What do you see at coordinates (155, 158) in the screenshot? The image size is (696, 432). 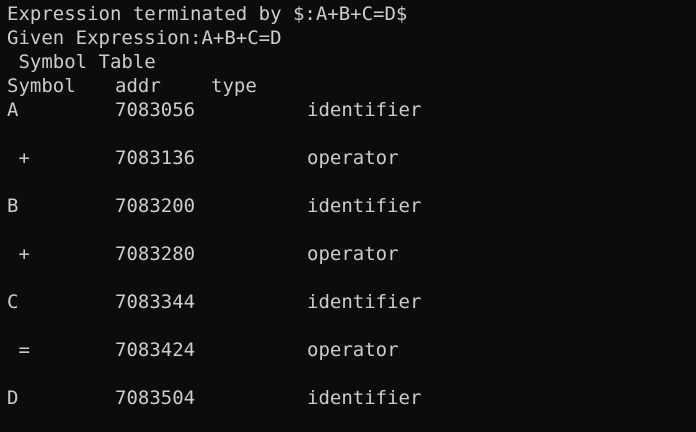 I see `row-addr: 7083136` at bounding box center [155, 158].